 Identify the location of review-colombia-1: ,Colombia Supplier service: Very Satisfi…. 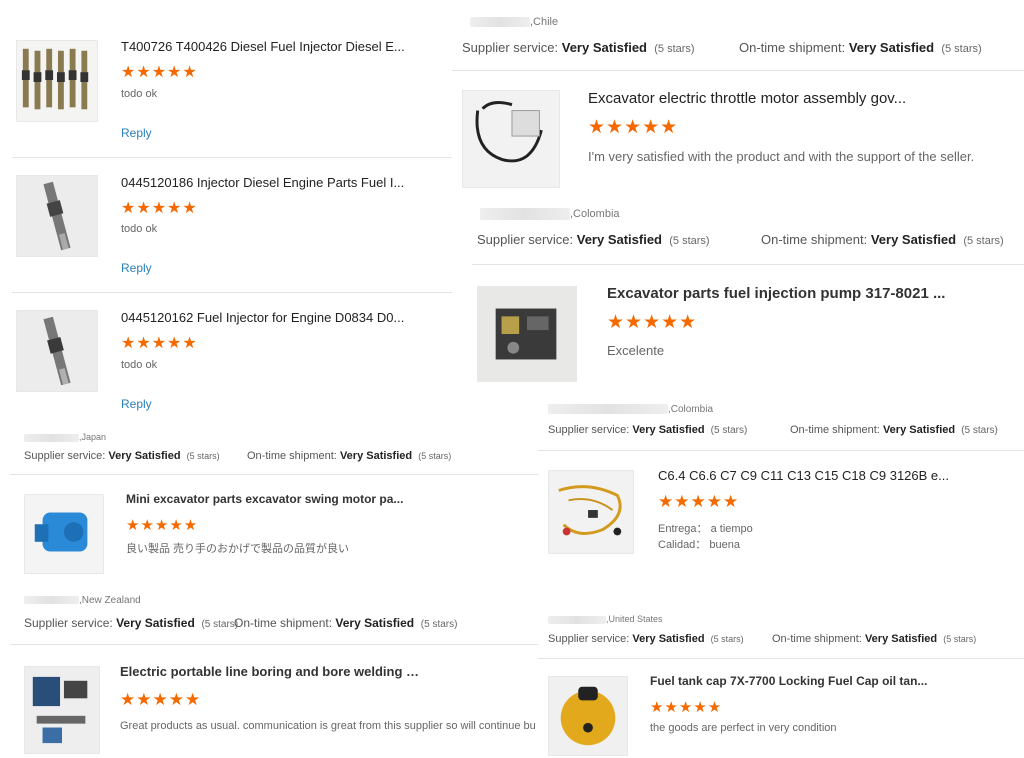
(748, 293).